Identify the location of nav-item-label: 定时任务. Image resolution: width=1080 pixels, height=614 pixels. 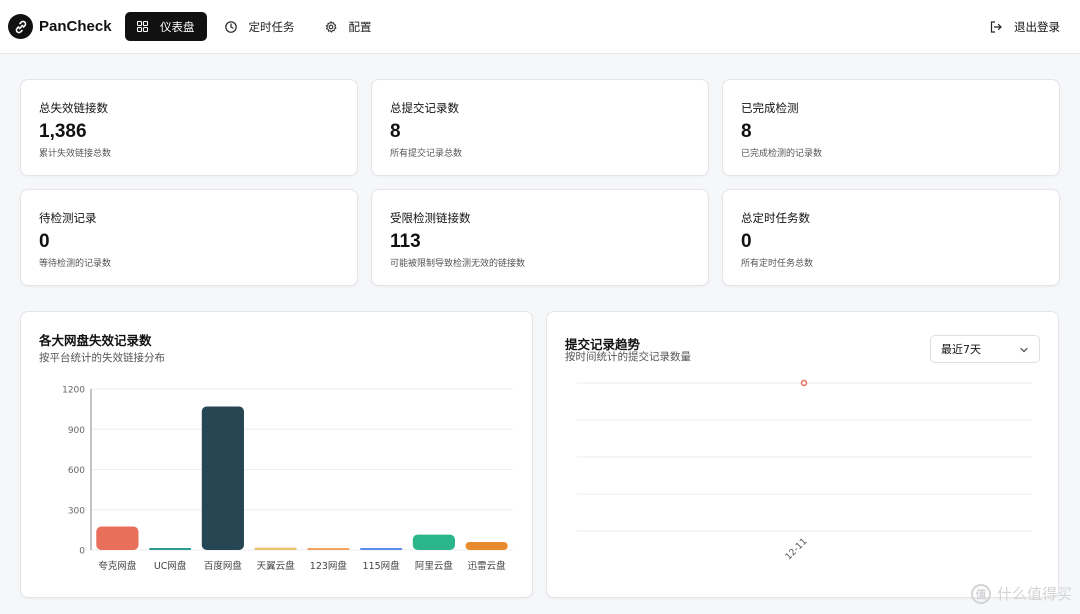
(271, 26).